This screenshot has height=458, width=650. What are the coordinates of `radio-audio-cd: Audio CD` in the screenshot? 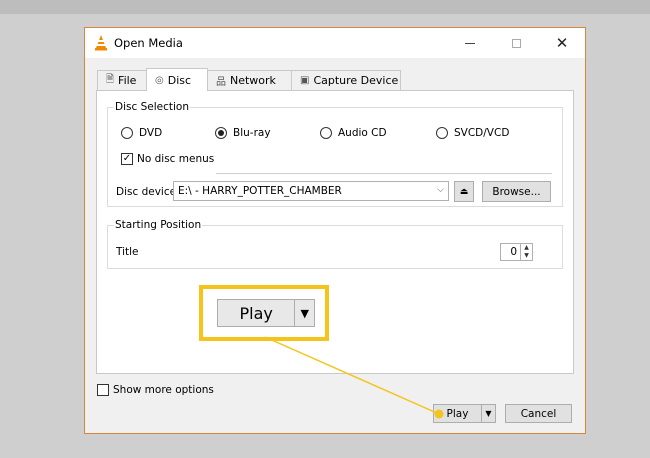 It's located at (353, 133).